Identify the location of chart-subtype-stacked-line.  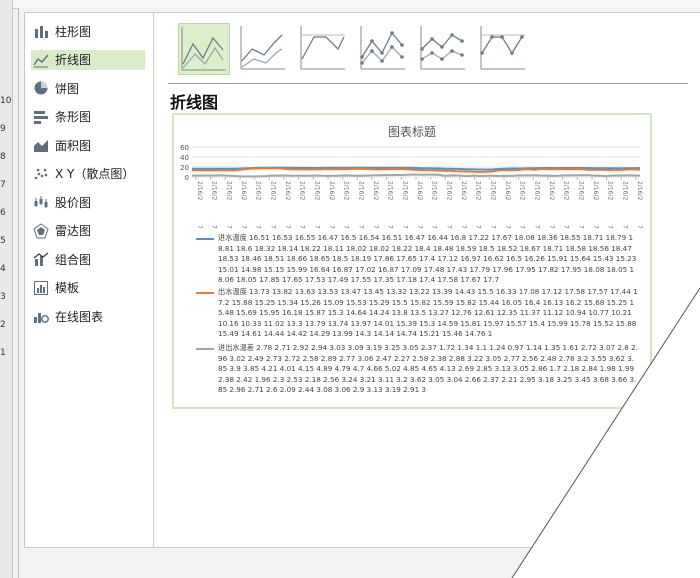
(263, 48).